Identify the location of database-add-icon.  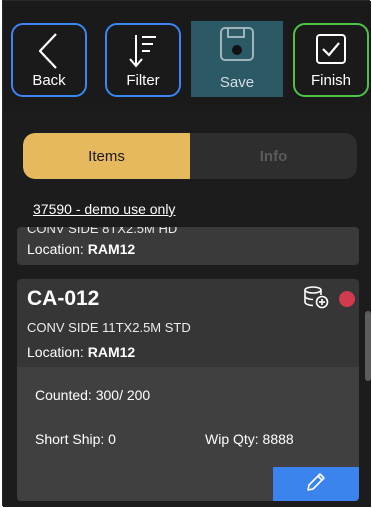
(316, 299).